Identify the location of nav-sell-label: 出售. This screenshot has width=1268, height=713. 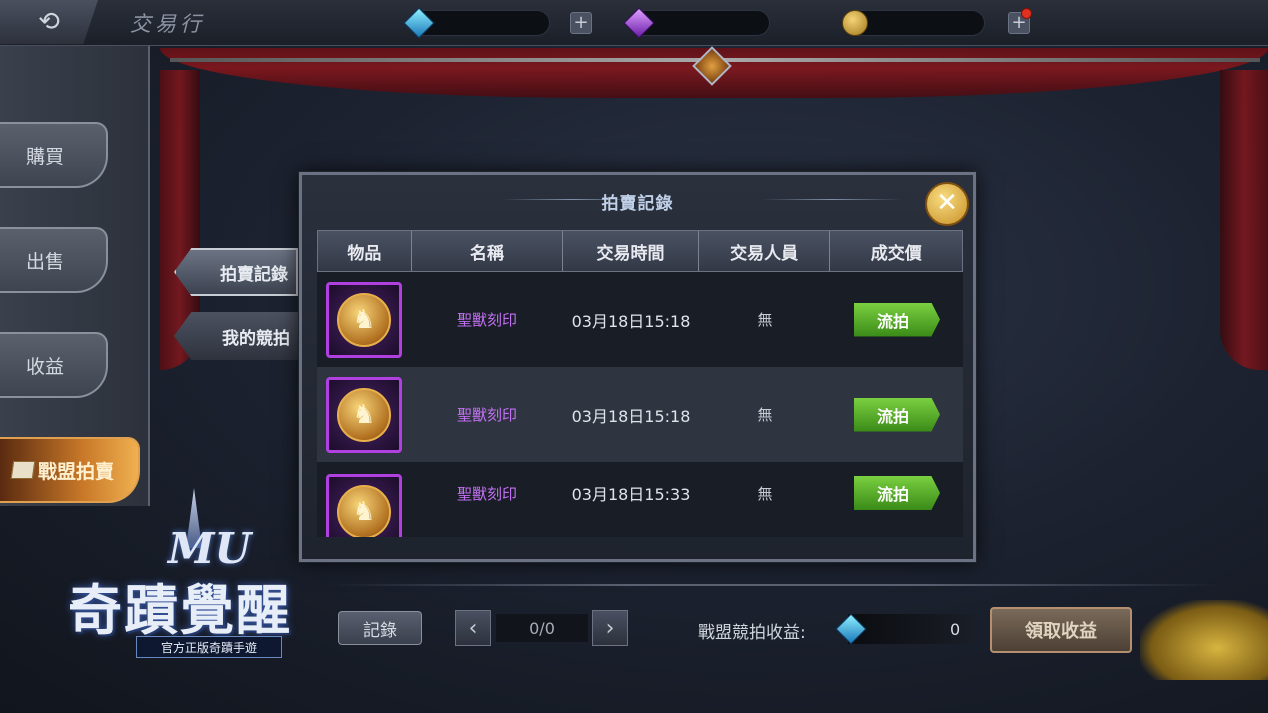
(45, 261).